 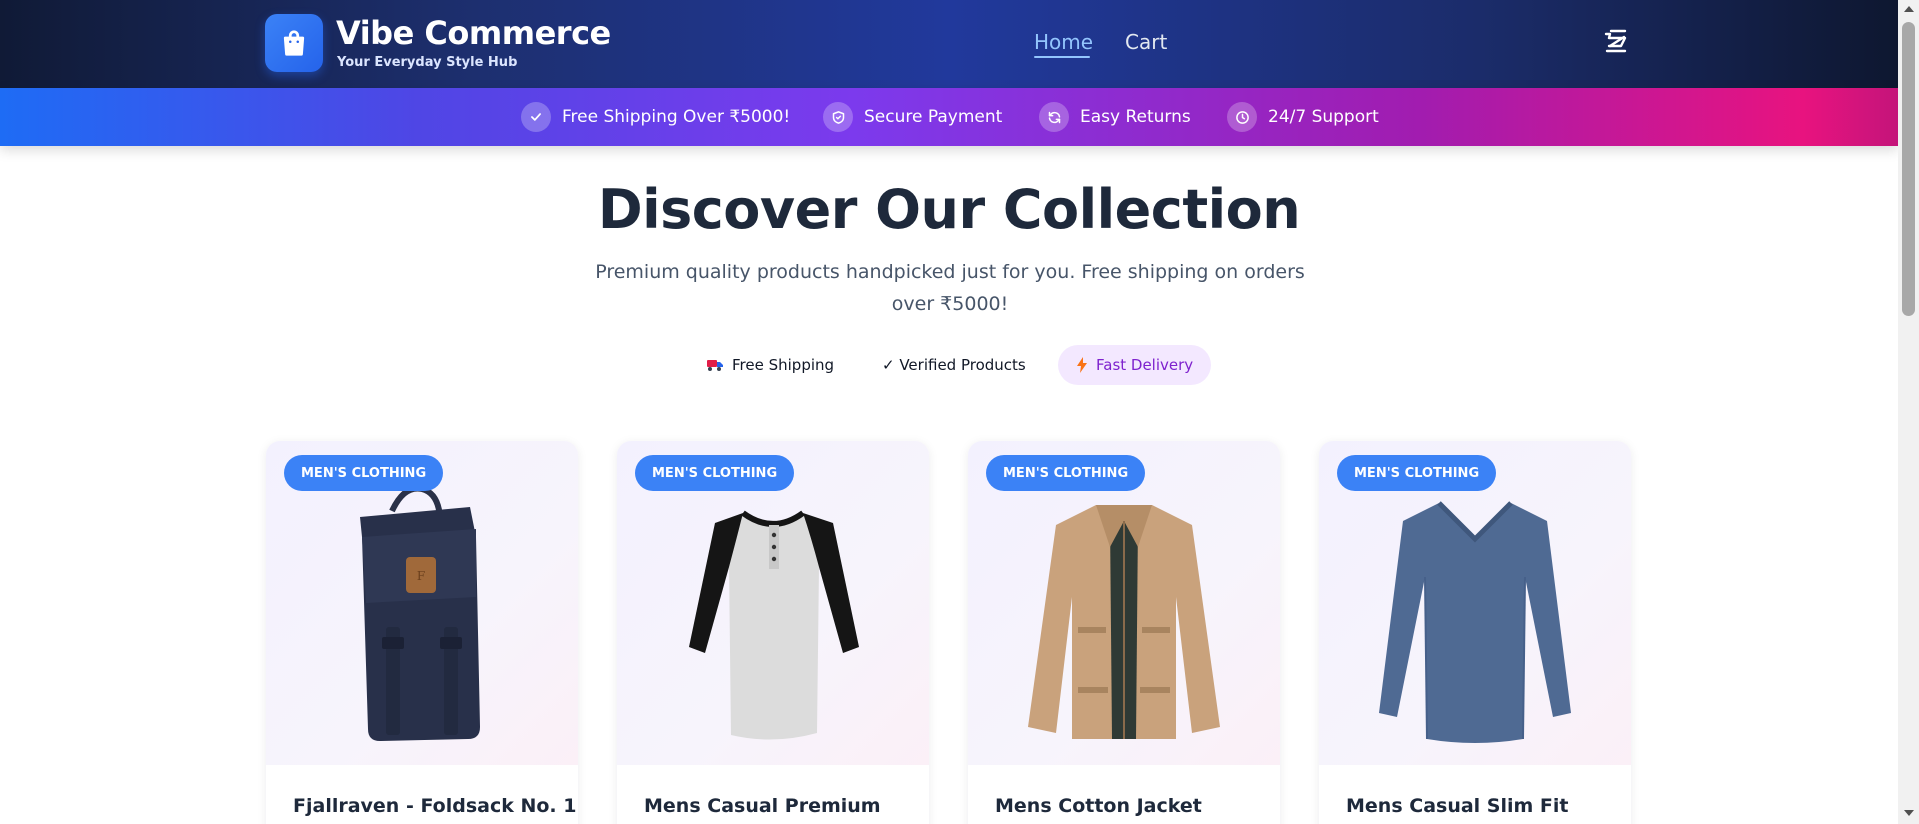 What do you see at coordinates (933, 117) in the screenshot?
I see `benefit-label: Secure Payment` at bounding box center [933, 117].